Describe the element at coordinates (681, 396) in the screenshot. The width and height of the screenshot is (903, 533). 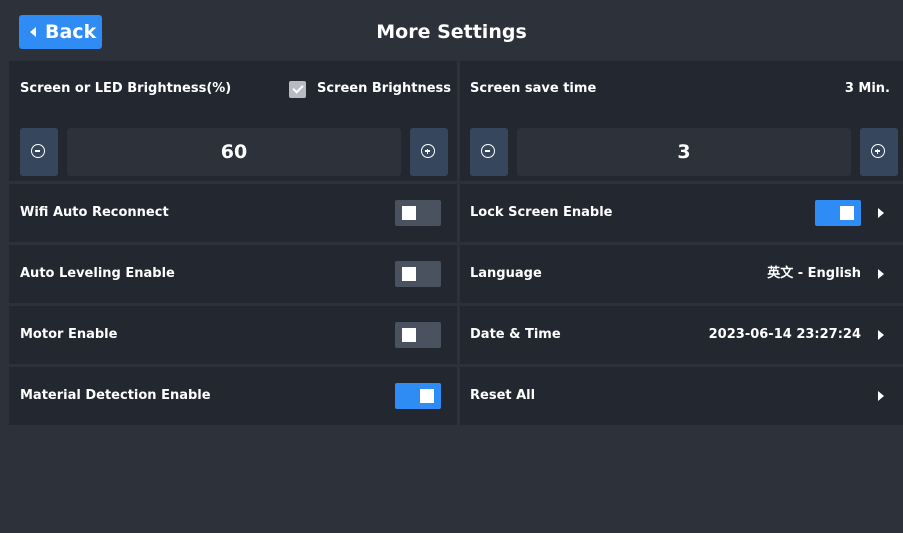
I see `setting-row-reset-all: Reset All` at that location.